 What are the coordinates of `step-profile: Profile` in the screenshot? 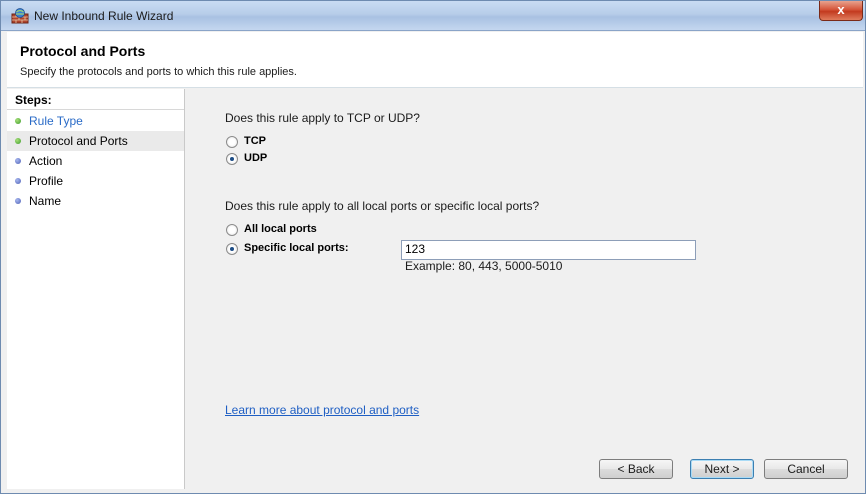 It's located at (95, 181).